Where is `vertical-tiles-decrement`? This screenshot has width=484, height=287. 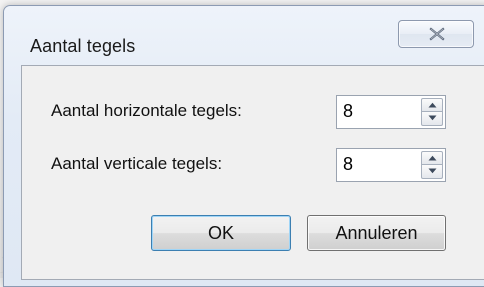
vertical-tiles-decrement is located at coordinates (432, 172).